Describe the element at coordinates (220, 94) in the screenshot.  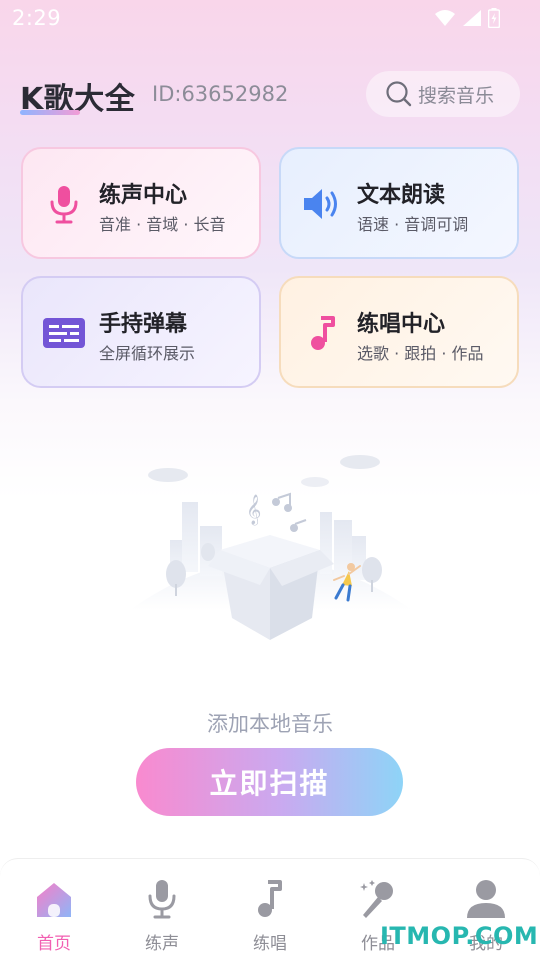
I see `user-id: ID:63652982` at that location.